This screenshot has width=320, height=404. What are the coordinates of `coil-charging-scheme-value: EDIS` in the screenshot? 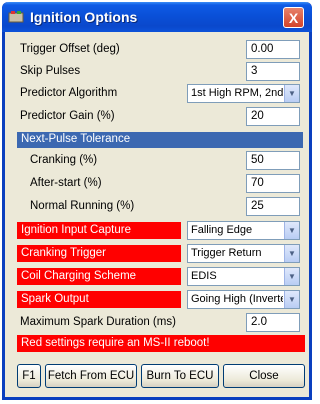 It's located at (204, 276).